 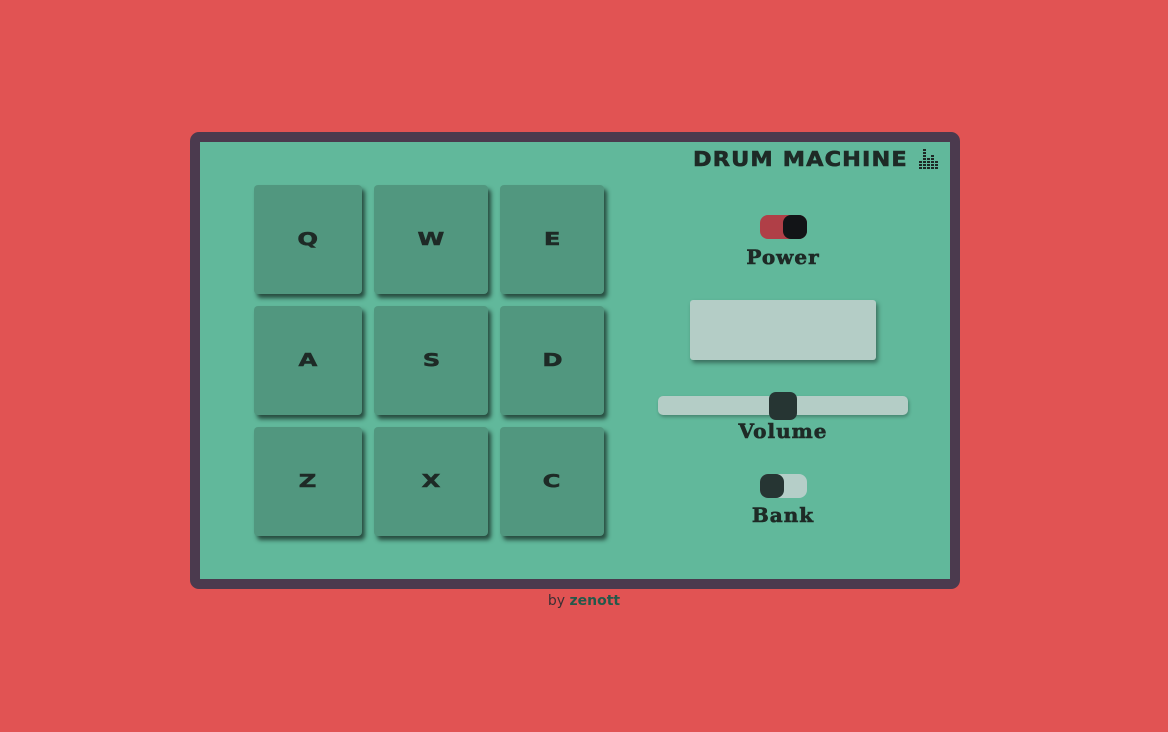 I want to click on drum-pad-label: X, so click(x=431, y=482).